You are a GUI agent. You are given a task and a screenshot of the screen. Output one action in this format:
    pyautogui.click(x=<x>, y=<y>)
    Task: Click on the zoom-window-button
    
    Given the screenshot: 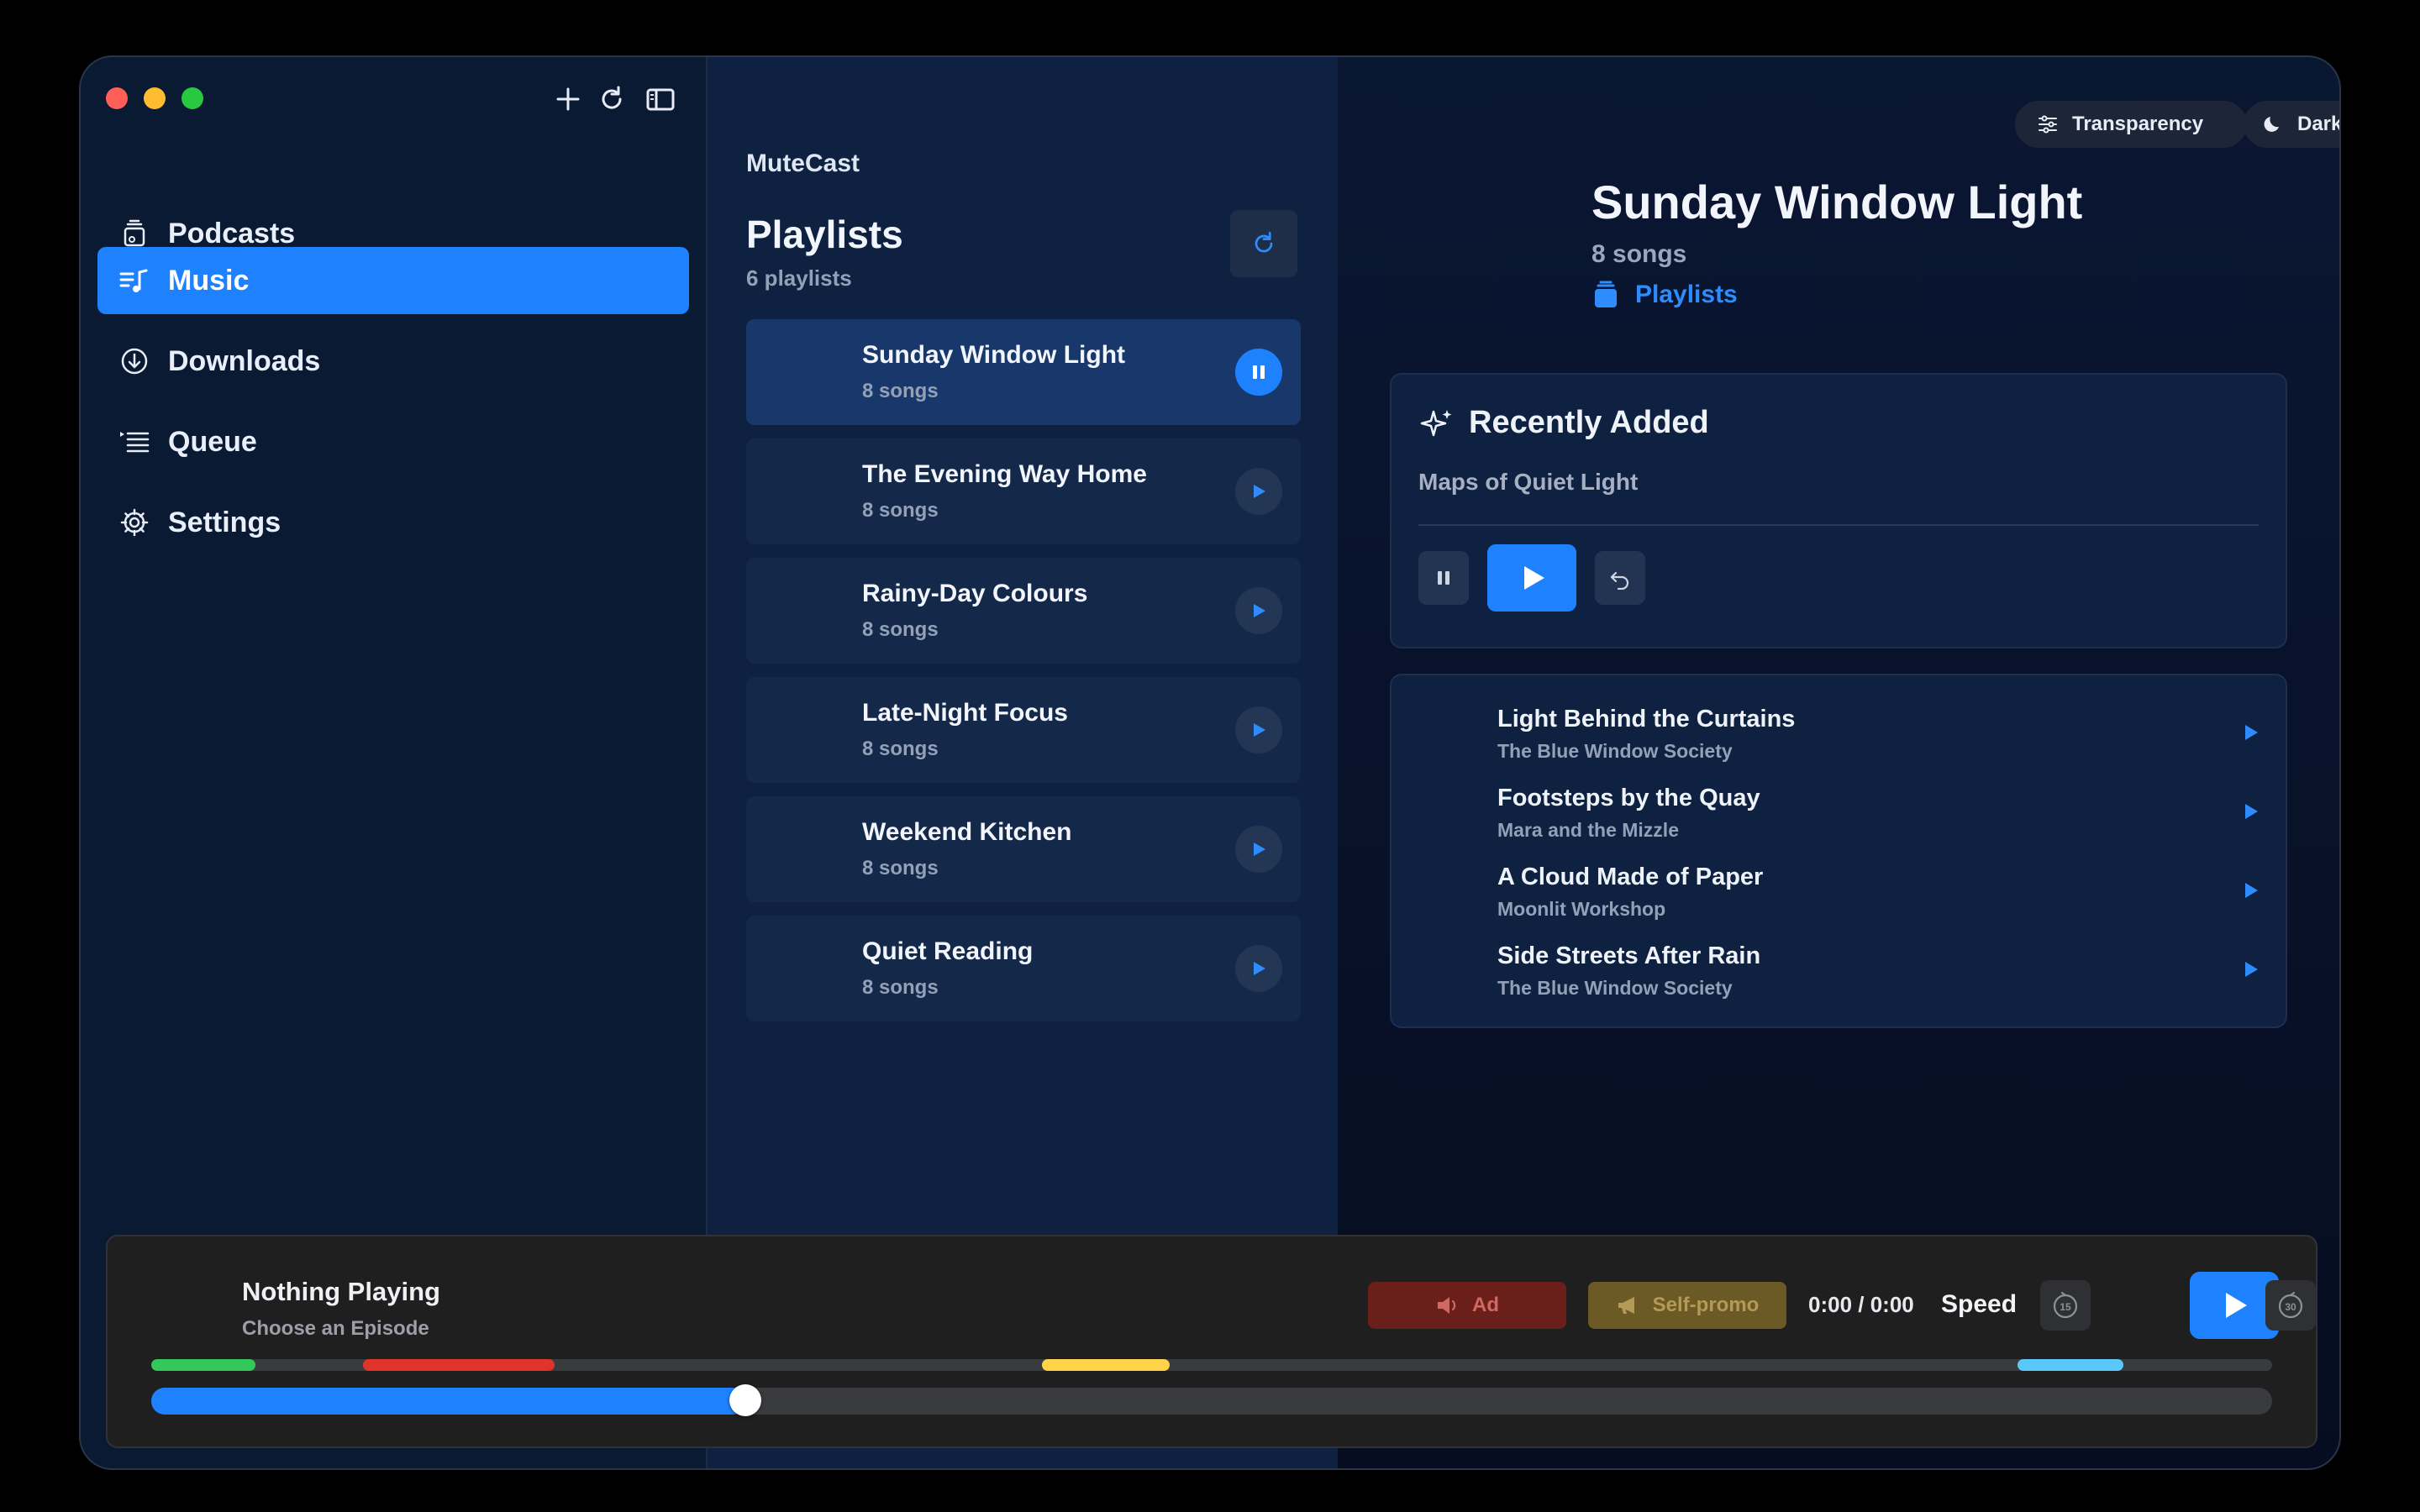 What is the action you would take?
    pyautogui.click(x=192, y=98)
    